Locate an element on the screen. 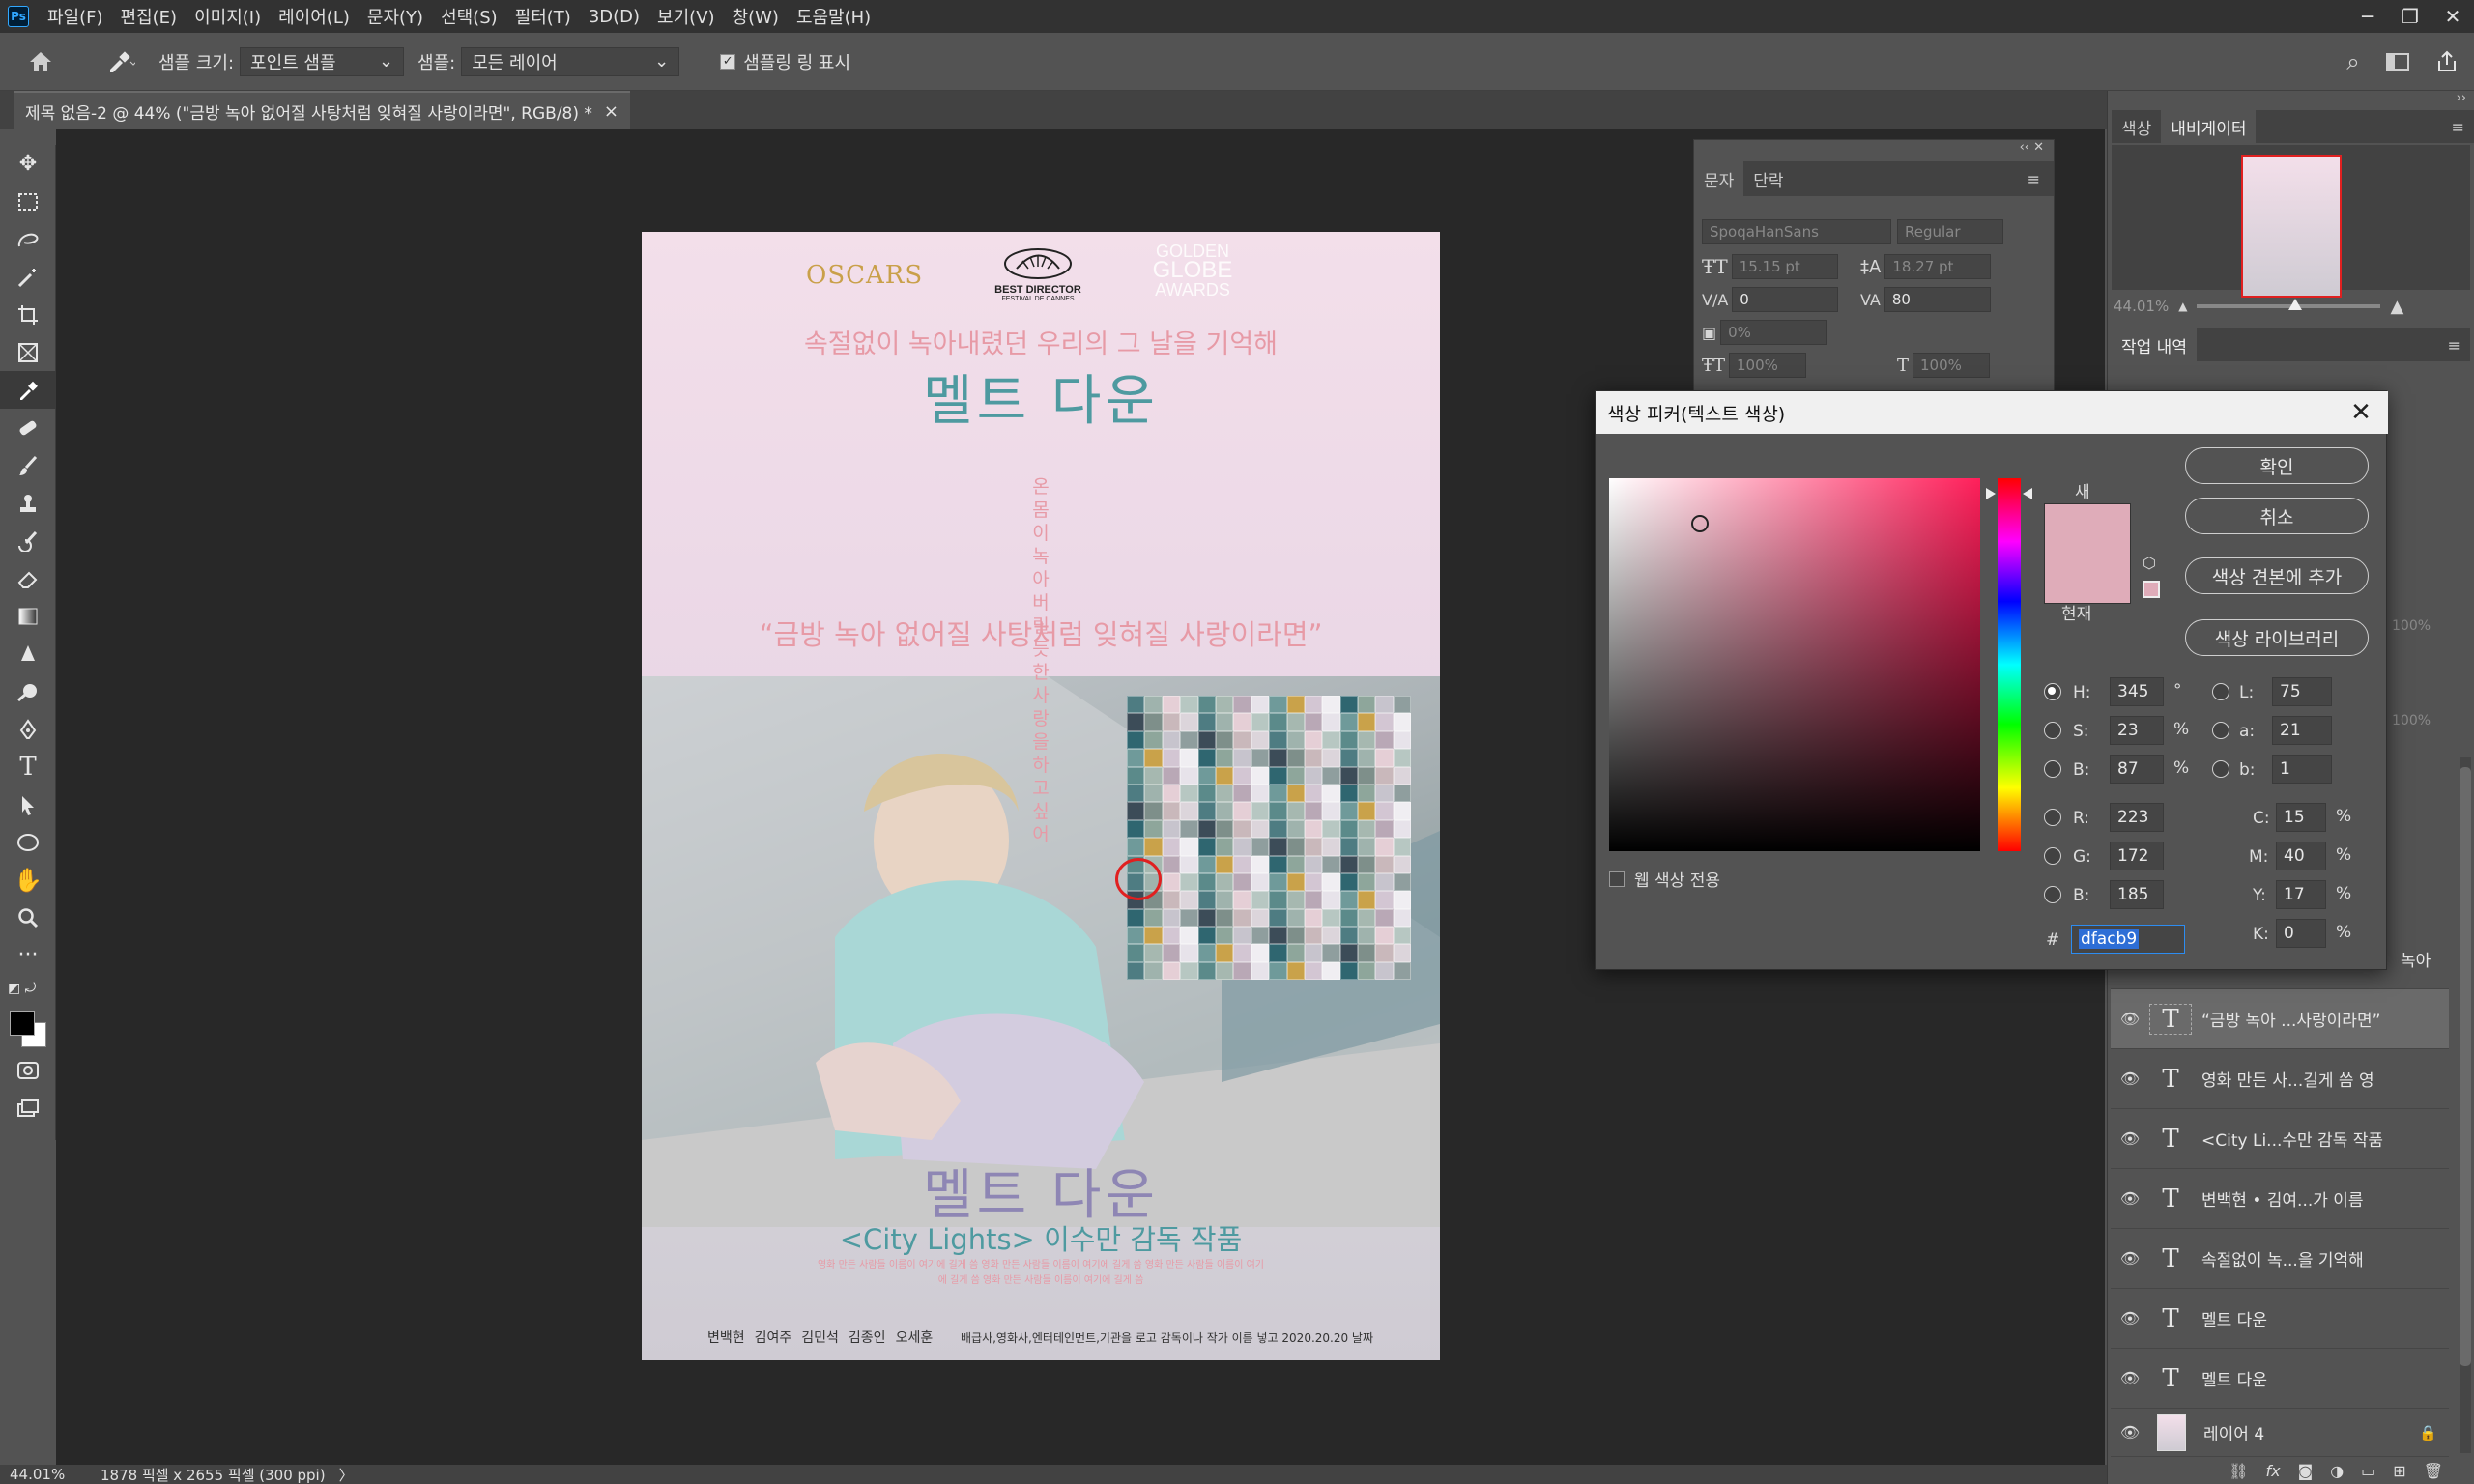  menu-type: 문자(Y) is located at coordinates (396, 16).